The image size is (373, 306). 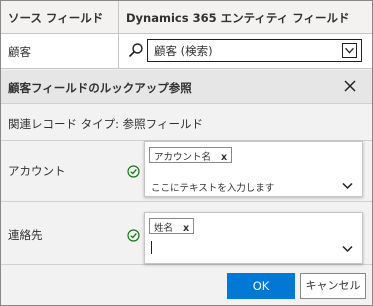 I want to click on selected-field-tag-label: アカウント名, so click(x=183, y=157).